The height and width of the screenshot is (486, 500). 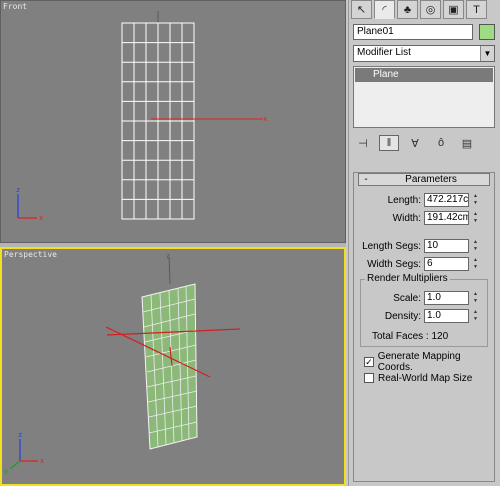 What do you see at coordinates (410, 336) in the screenshot?
I see `total-faces-text: Total Faces : 120` at bounding box center [410, 336].